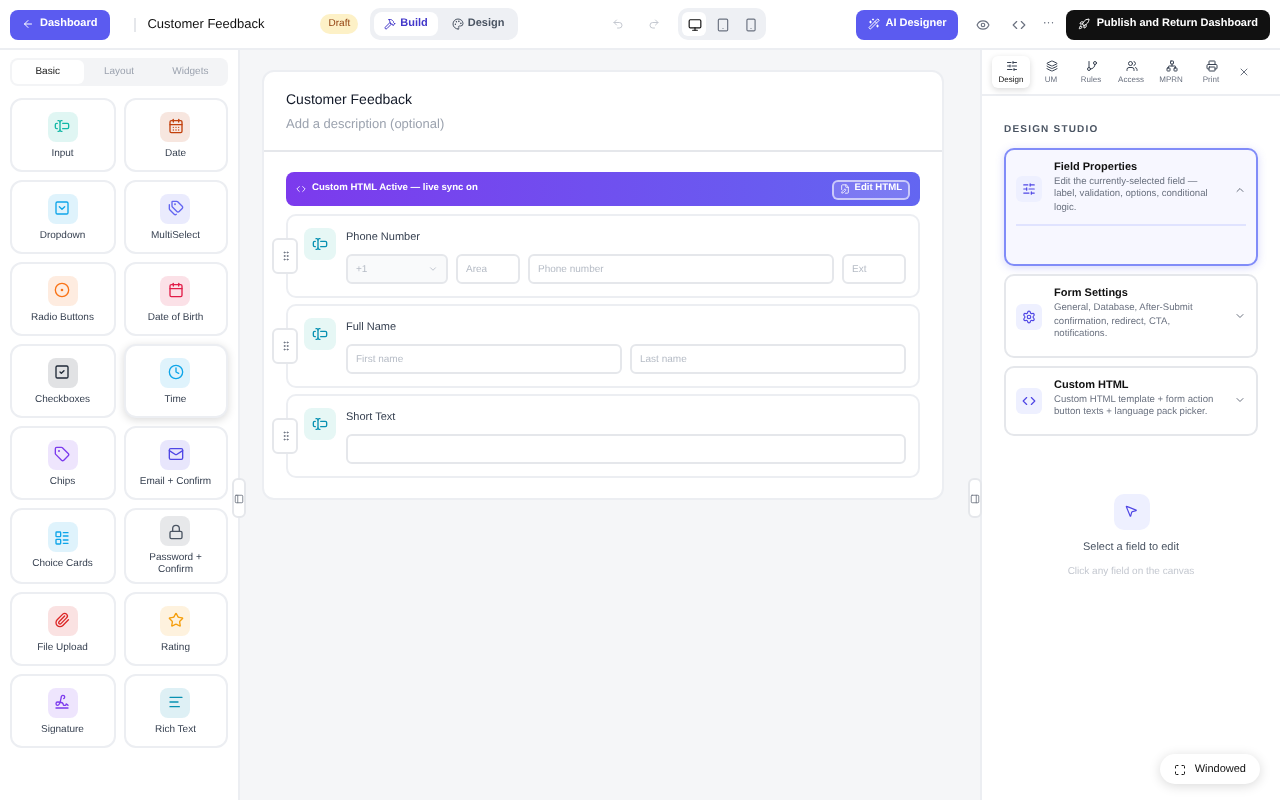 This screenshot has width=1280, height=800. I want to click on arrow-left-icon, so click(28, 24).